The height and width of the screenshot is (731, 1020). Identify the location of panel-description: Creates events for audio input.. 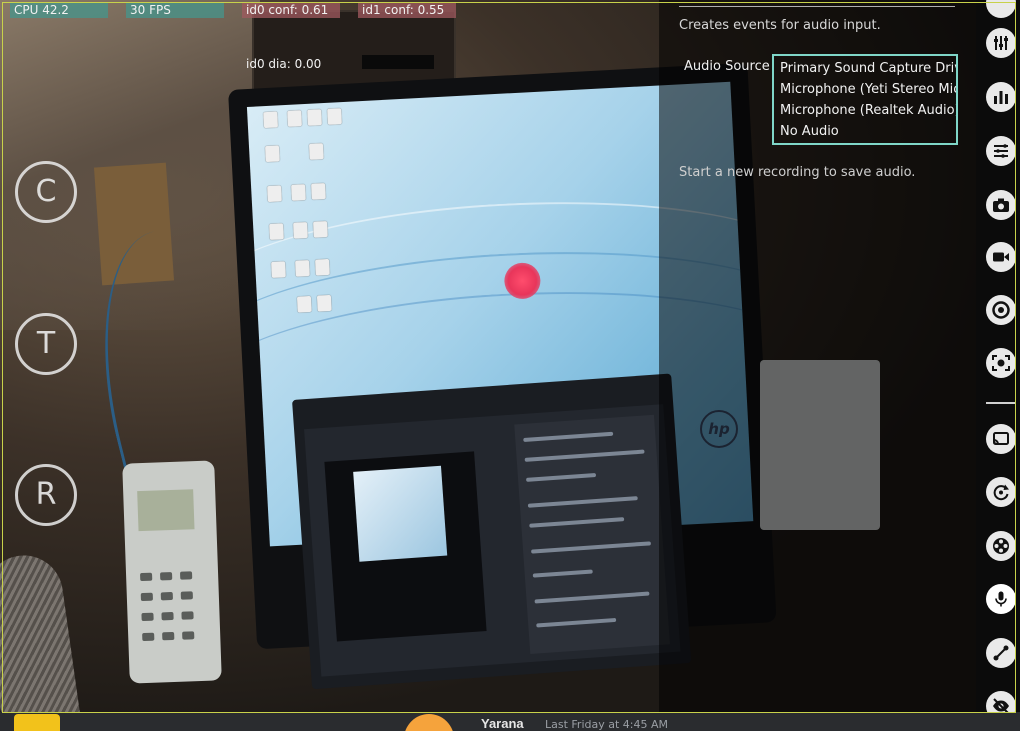
(780, 25).